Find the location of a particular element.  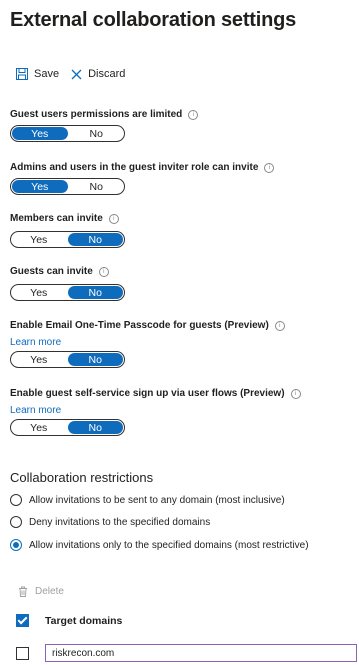

admins-invite-toggle: Yes No is located at coordinates (67, 186).